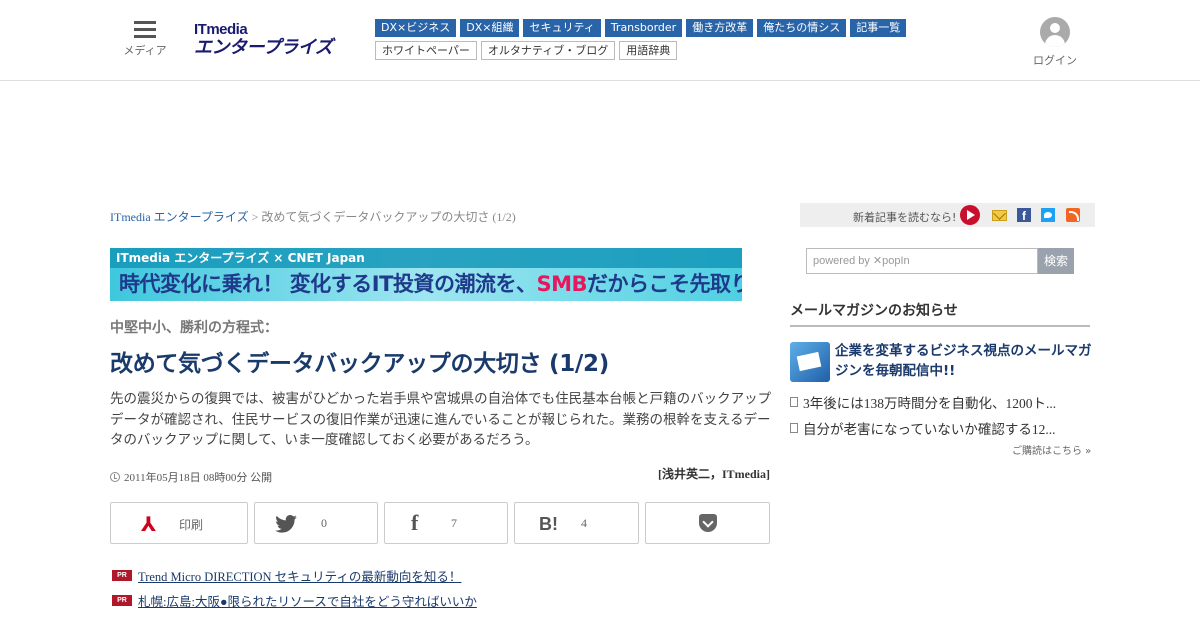 The width and height of the screenshot is (1200, 630). What do you see at coordinates (970, 215) in the screenshot?
I see `arrow-right-icon` at bounding box center [970, 215].